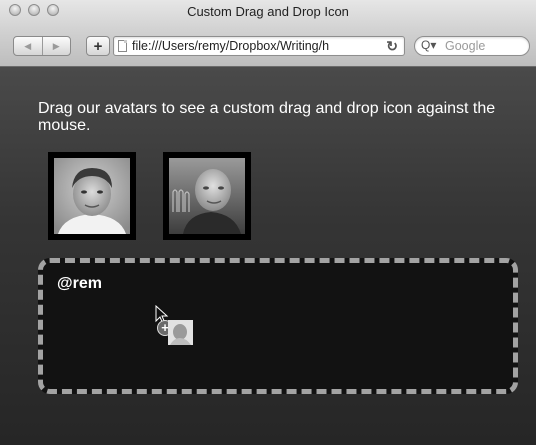  Describe the element at coordinates (253, 46) in the screenshot. I see `address-text: file:///Users/remy/Dropbox/Writing/h` at that location.